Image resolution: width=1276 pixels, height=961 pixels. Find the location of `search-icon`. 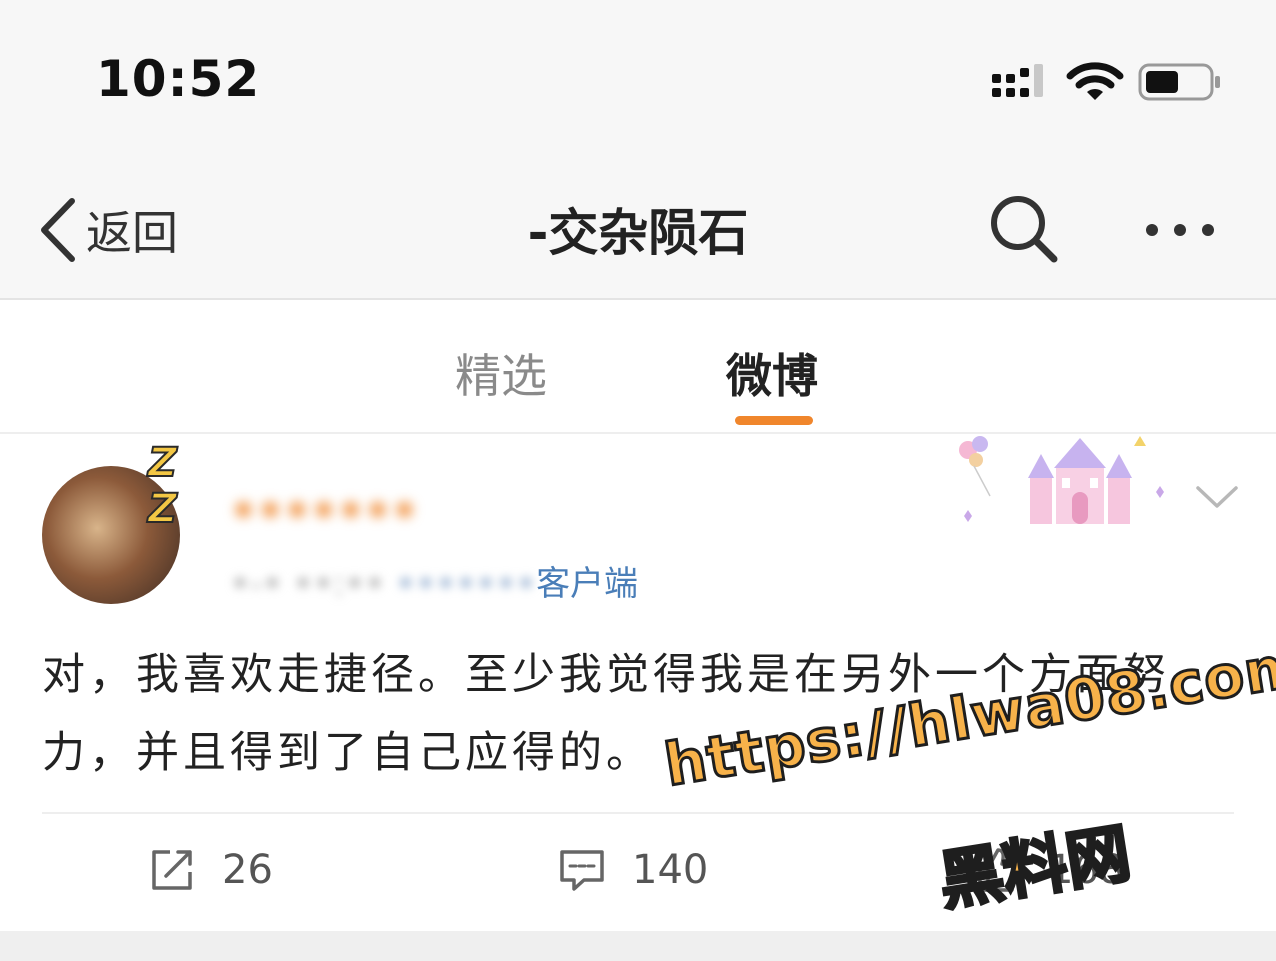

search-icon is located at coordinates (1024, 229).